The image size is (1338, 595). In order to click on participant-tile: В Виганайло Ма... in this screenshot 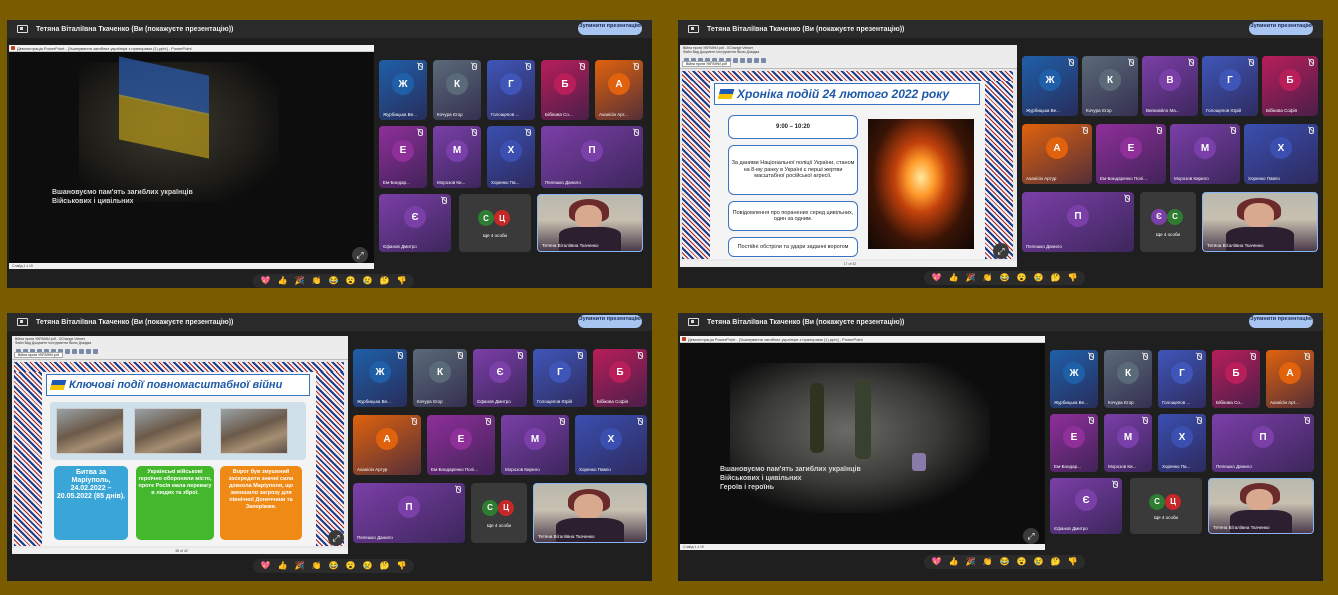, I will do `click(1170, 86)`.